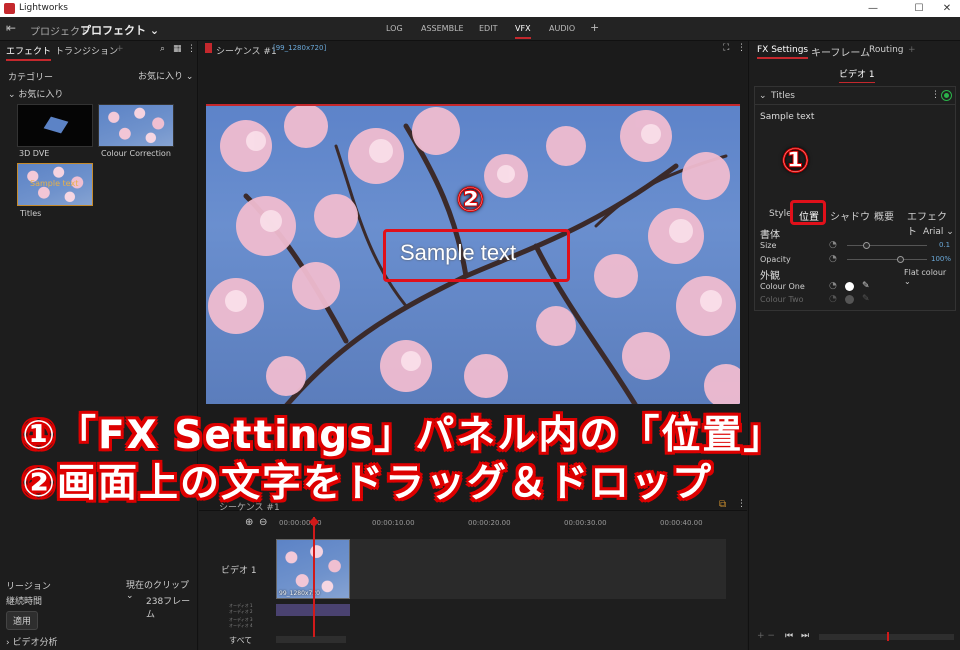 The image size is (960, 650). I want to click on effect-more-icon: ⋮, so click(935, 95).